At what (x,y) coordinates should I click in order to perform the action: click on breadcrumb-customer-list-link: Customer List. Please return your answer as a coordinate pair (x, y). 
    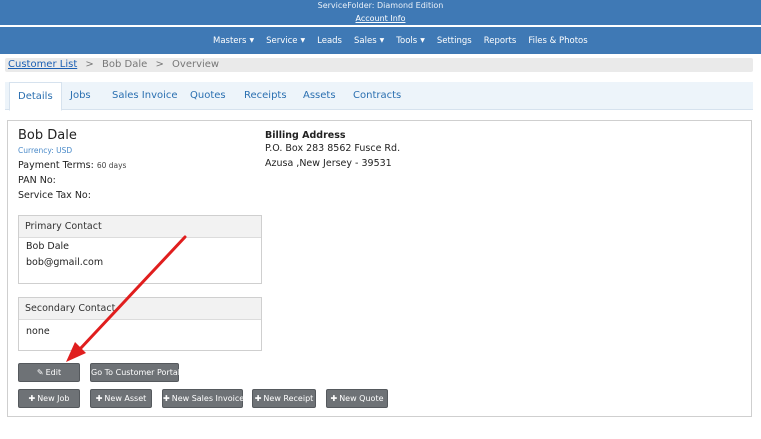
    Looking at the image, I should click on (42, 64).